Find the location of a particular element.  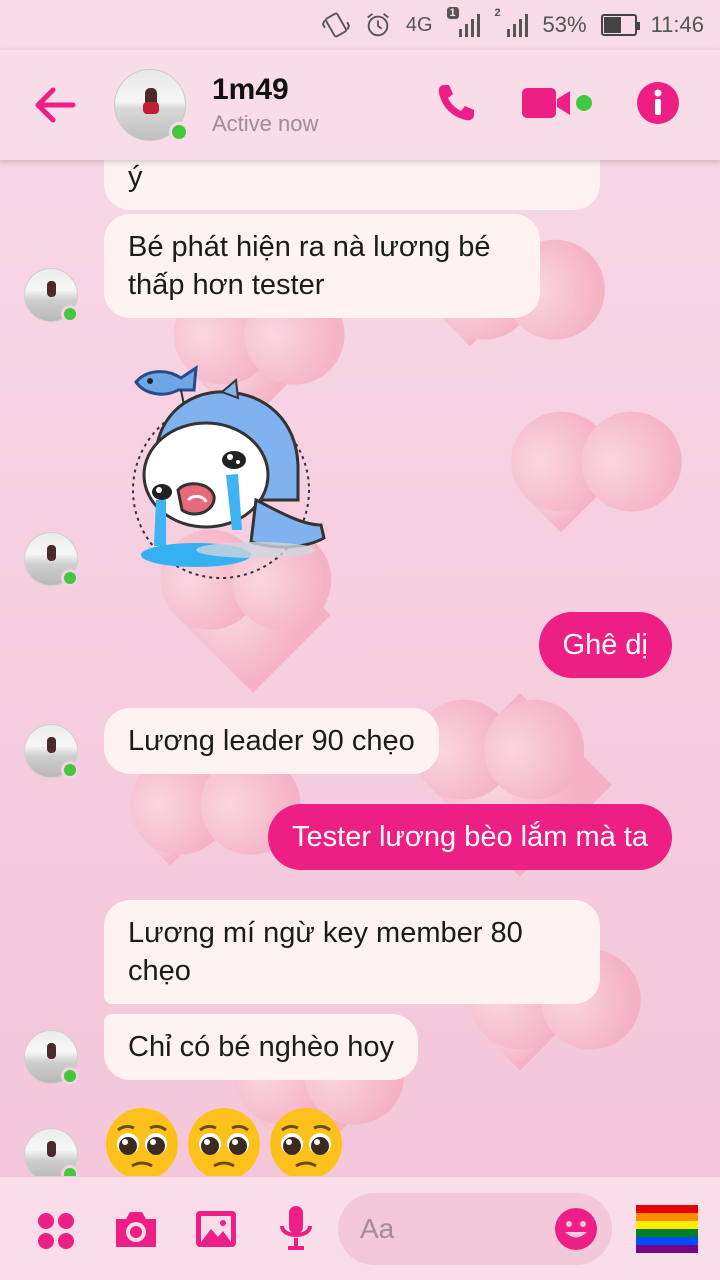

message-composer is located at coordinates (360, 1228).